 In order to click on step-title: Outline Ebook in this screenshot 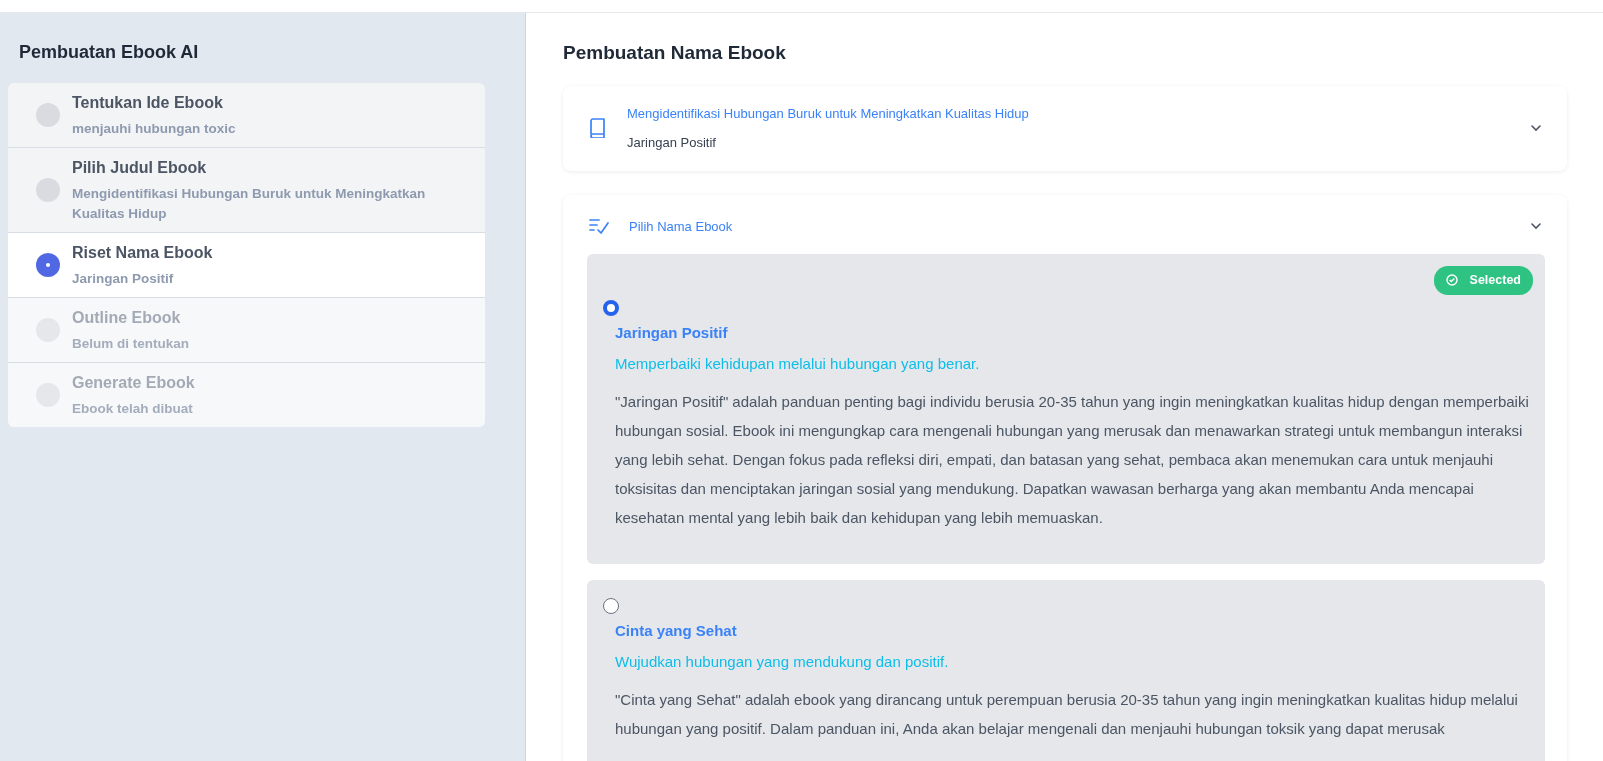, I will do `click(127, 318)`.